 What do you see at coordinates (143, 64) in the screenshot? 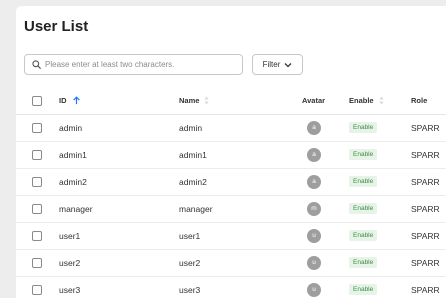
I see `search-input` at bounding box center [143, 64].